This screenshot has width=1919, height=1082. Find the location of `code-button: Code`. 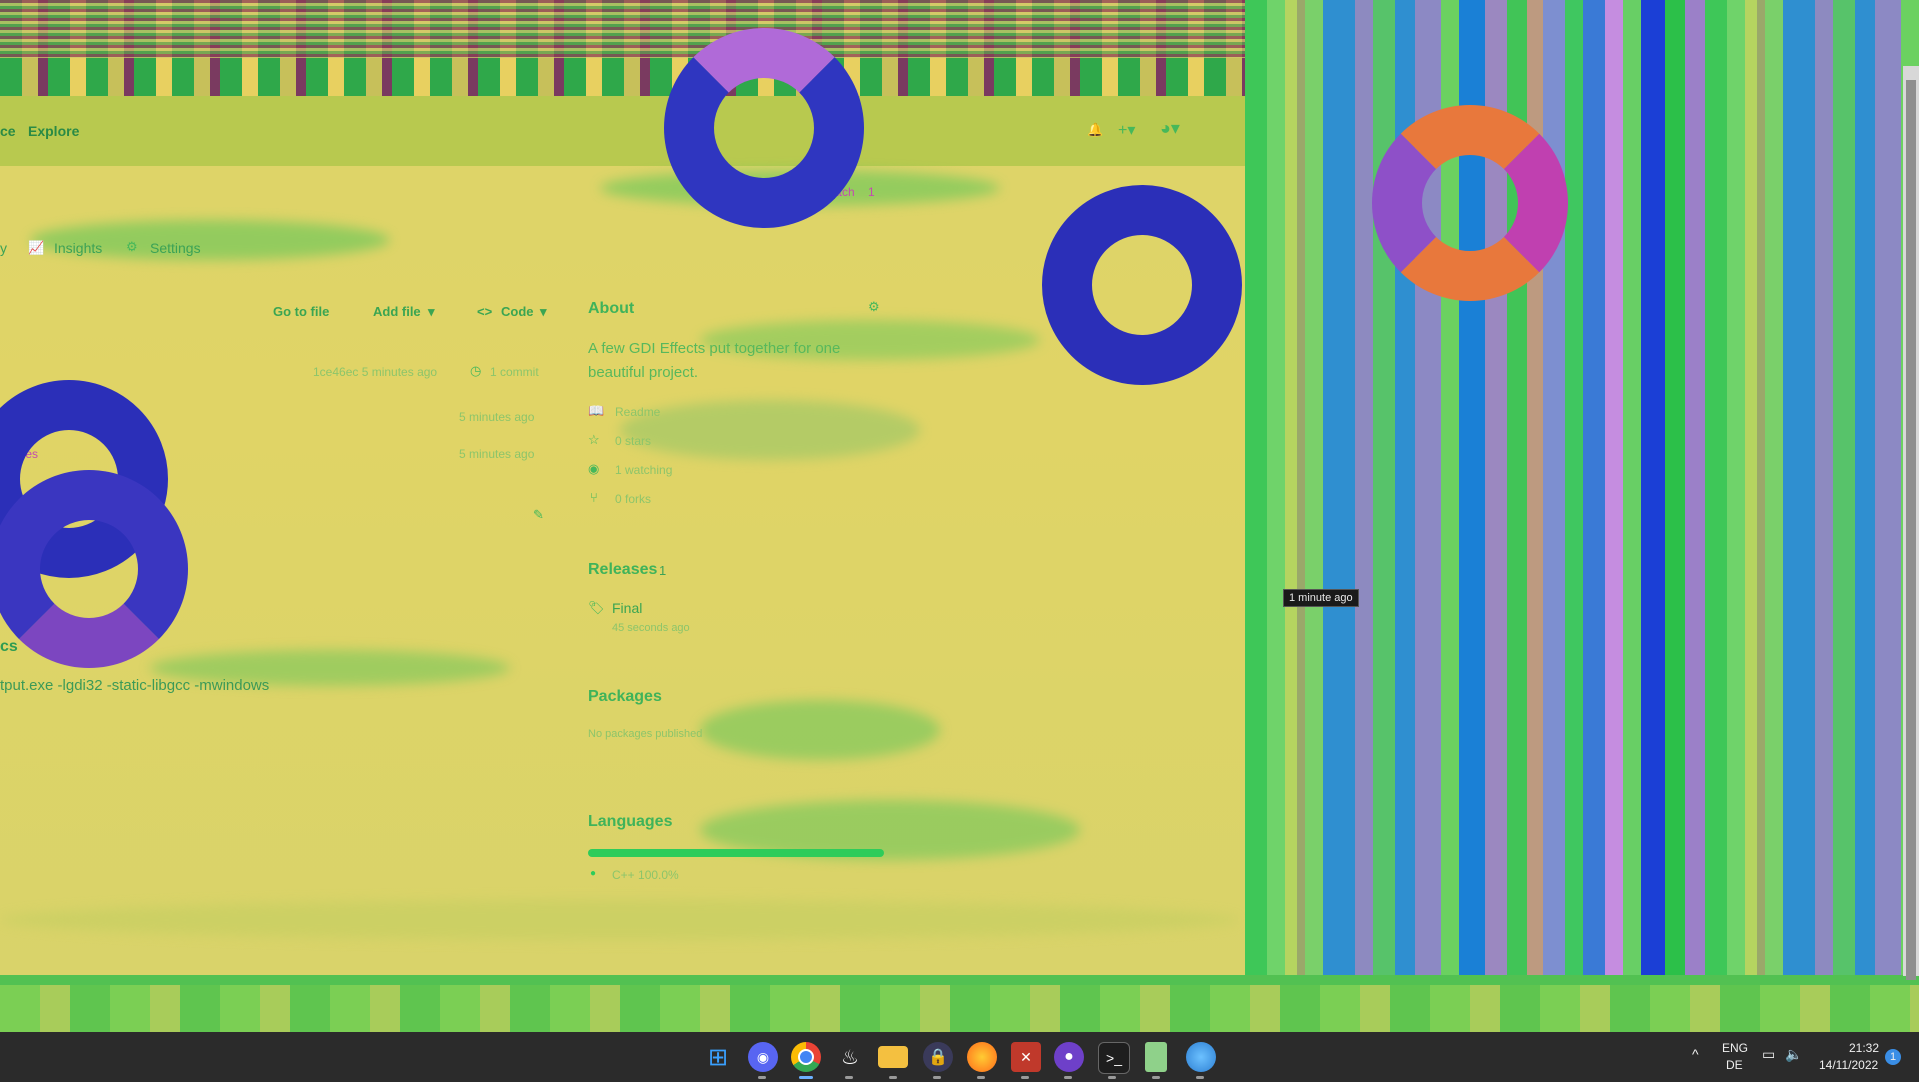

code-button: Code is located at coordinates (517, 311).